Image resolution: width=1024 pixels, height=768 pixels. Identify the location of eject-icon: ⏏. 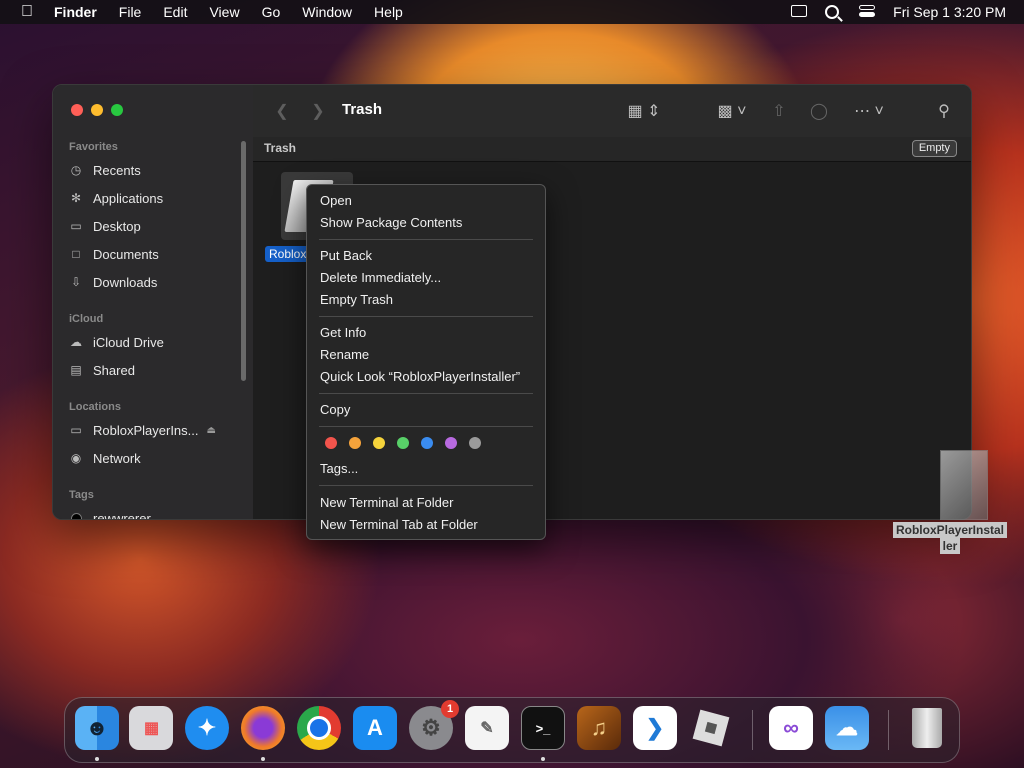
(211, 430).